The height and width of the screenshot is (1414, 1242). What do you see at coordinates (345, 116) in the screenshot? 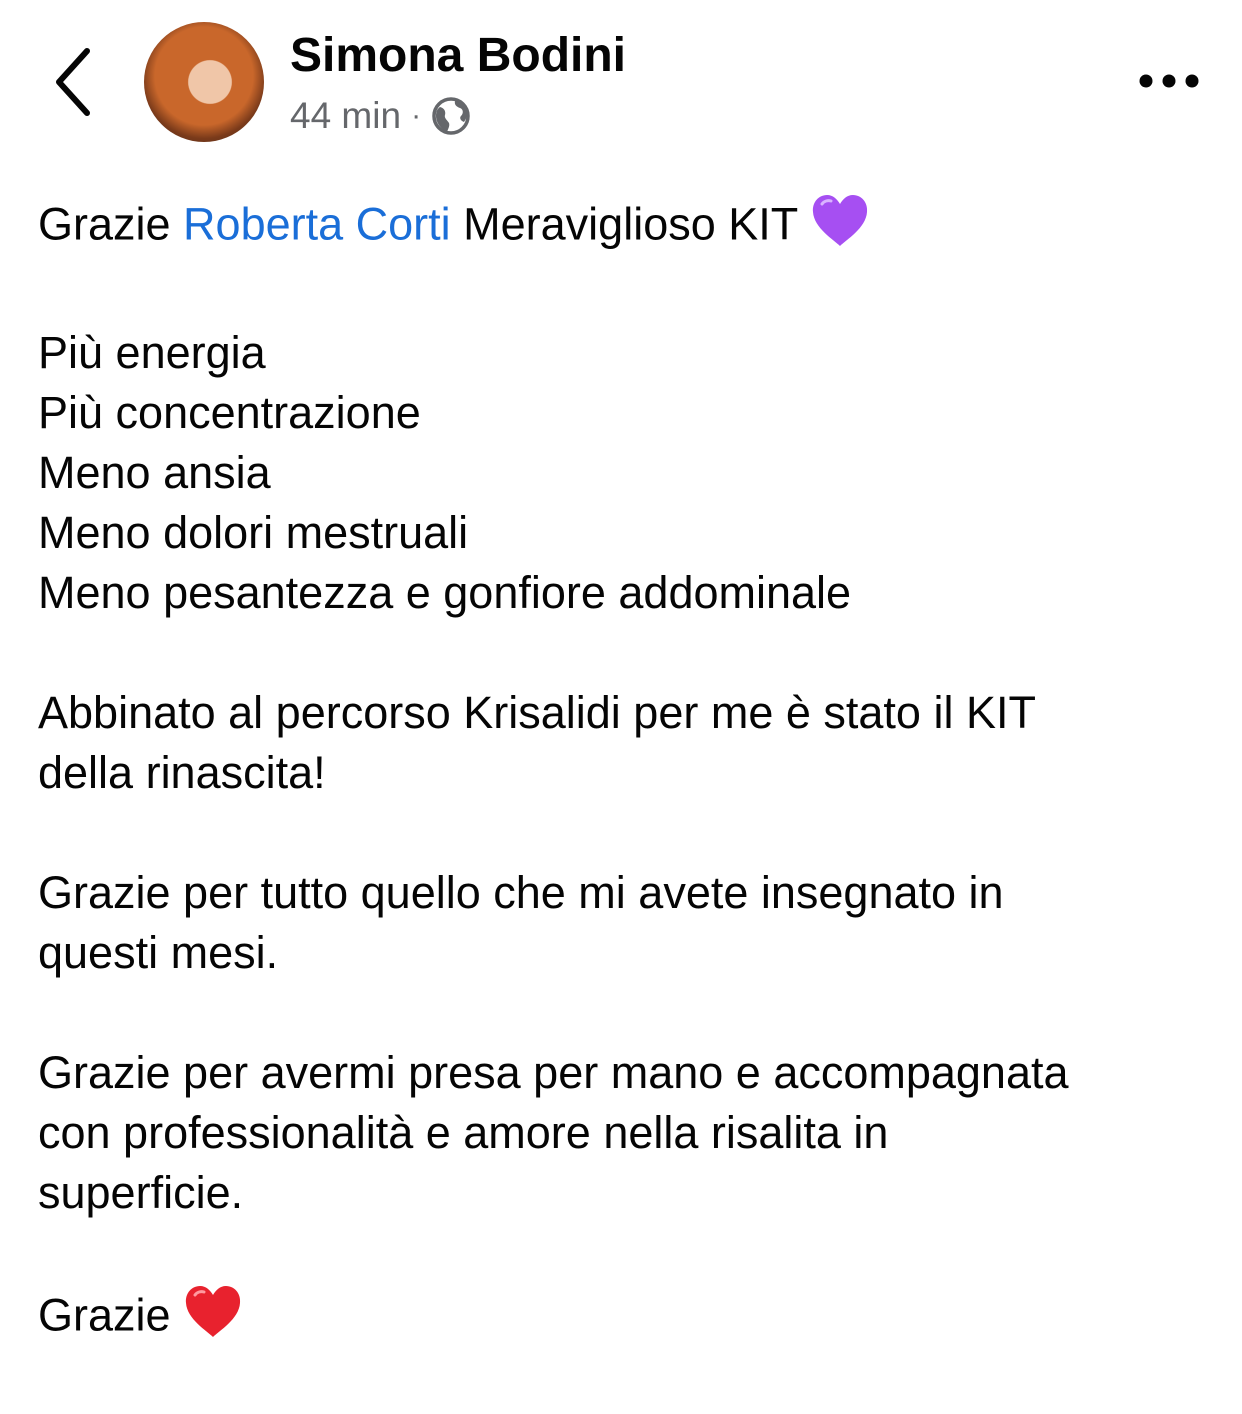
I see `post-timestamp: 44 min` at bounding box center [345, 116].